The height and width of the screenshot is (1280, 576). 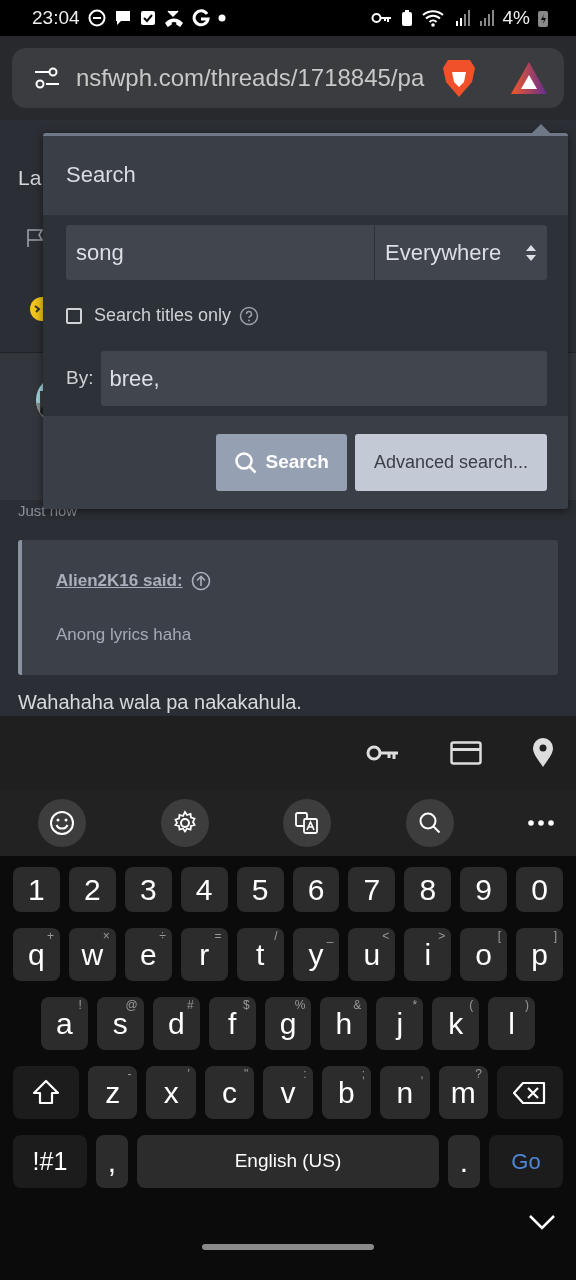 What do you see at coordinates (442, 936) in the screenshot?
I see `key-hint: >` at bounding box center [442, 936].